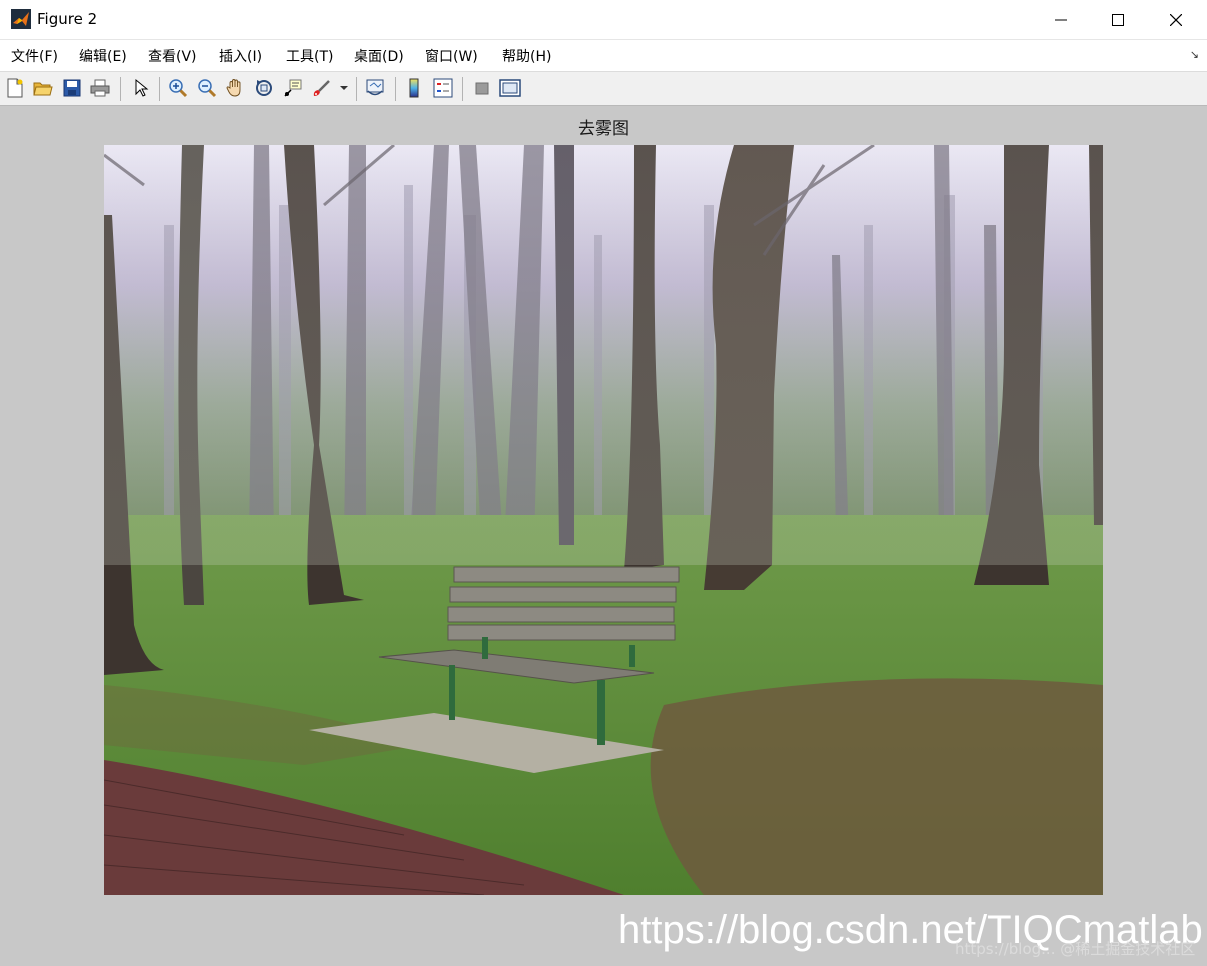  Describe the element at coordinates (603, 89) in the screenshot. I see `figure-toolbar` at that location.